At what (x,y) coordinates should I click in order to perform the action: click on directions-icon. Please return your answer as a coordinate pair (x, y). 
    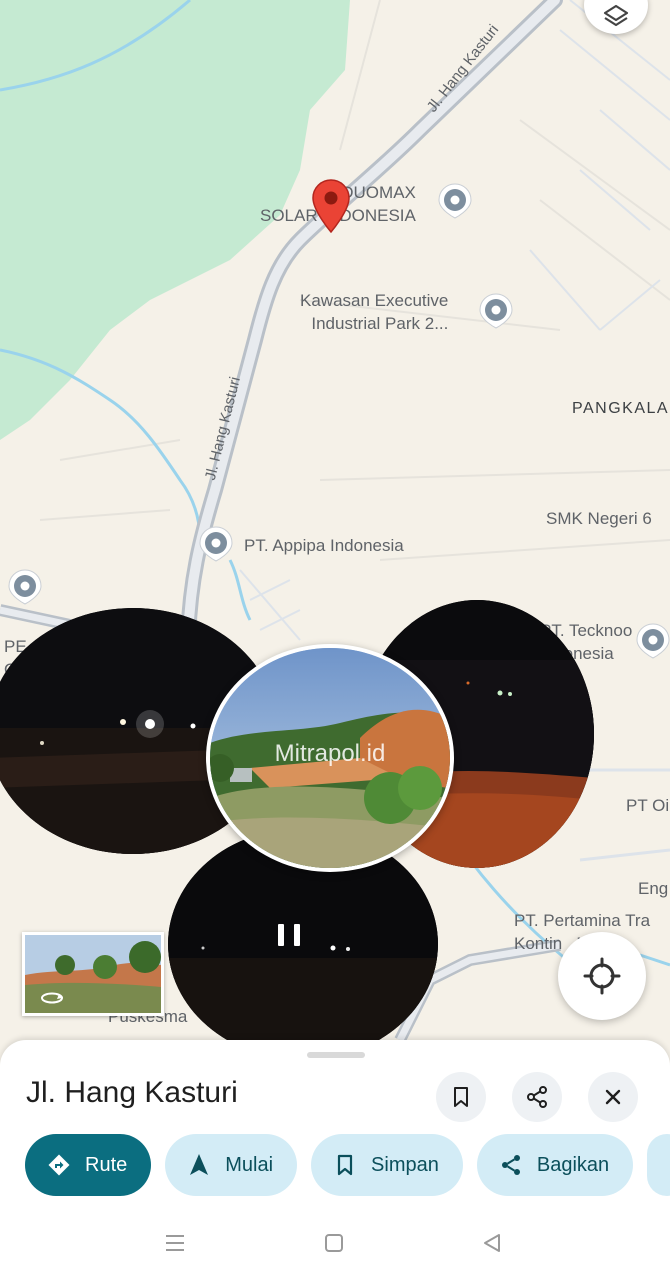
    Looking at the image, I should click on (59, 1165).